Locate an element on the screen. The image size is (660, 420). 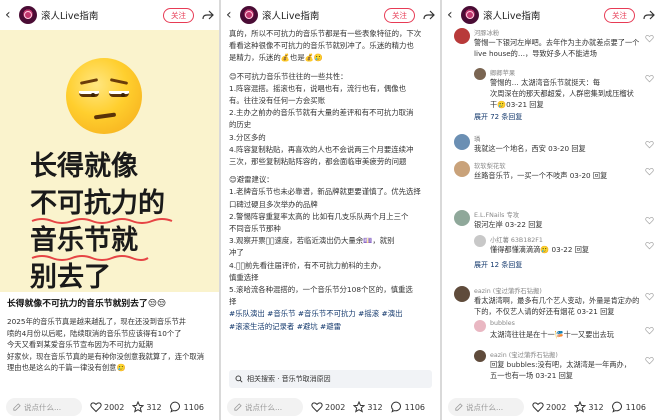
hashtag-link: #避雷 is located at coordinates (330, 326).